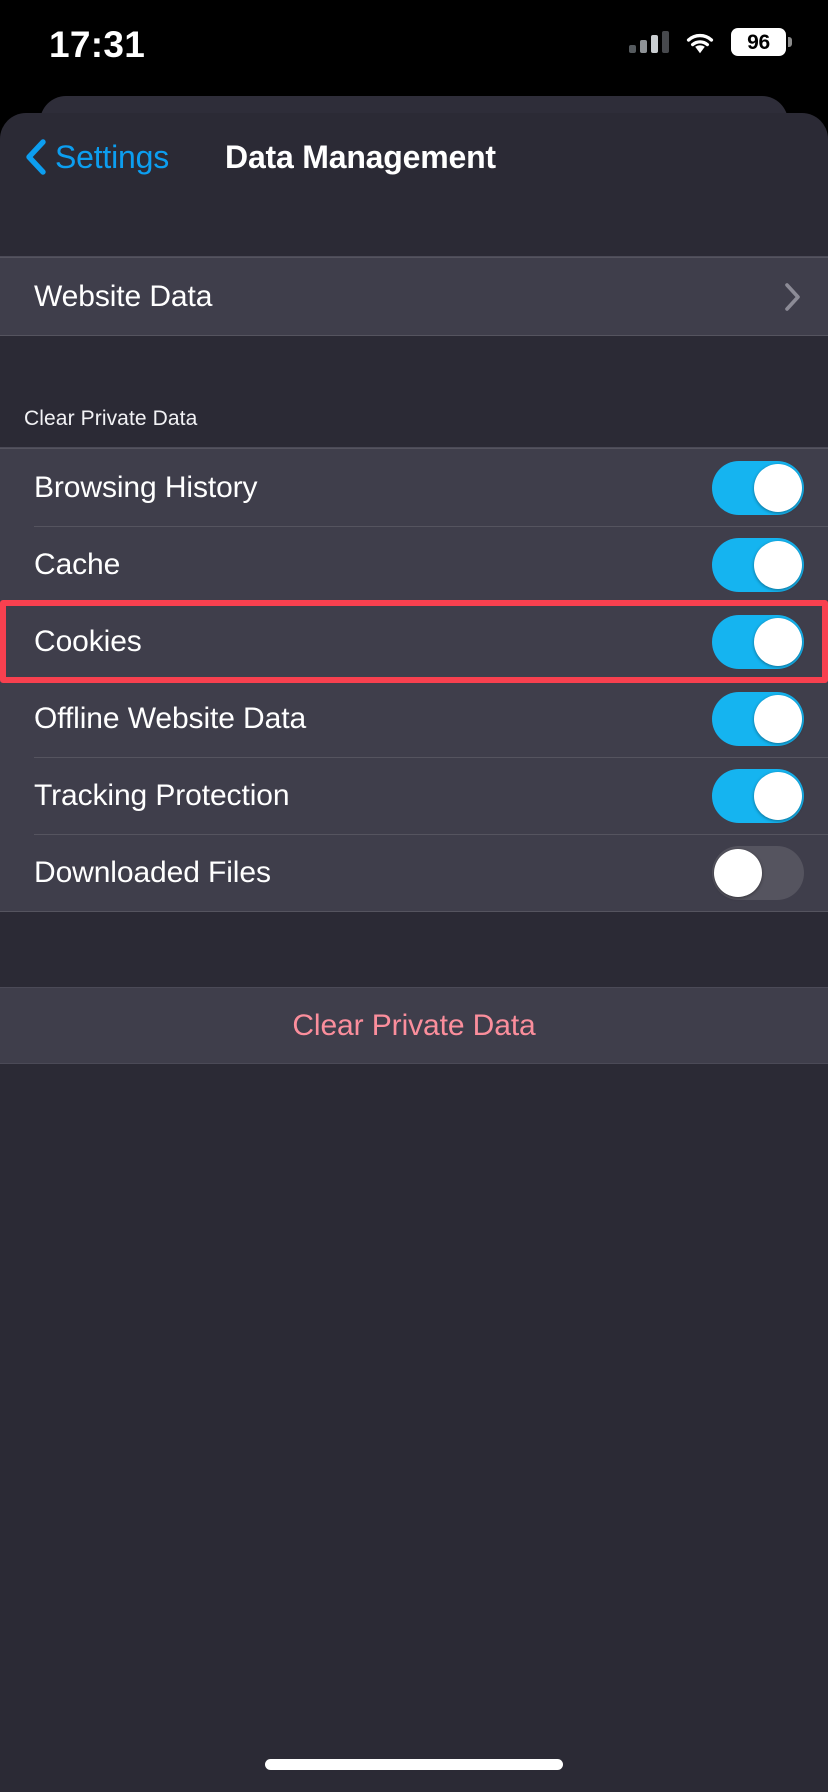 The image size is (828, 1792). What do you see at coordinates (758, 641) in the screenshot?
I see `toggle-cookies` at bounding box center [758, 641].